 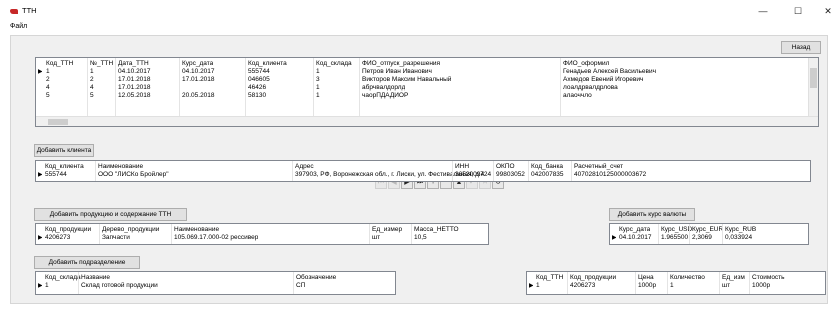 I want to click on table-cell: 58130, so click(x=257, y=96).